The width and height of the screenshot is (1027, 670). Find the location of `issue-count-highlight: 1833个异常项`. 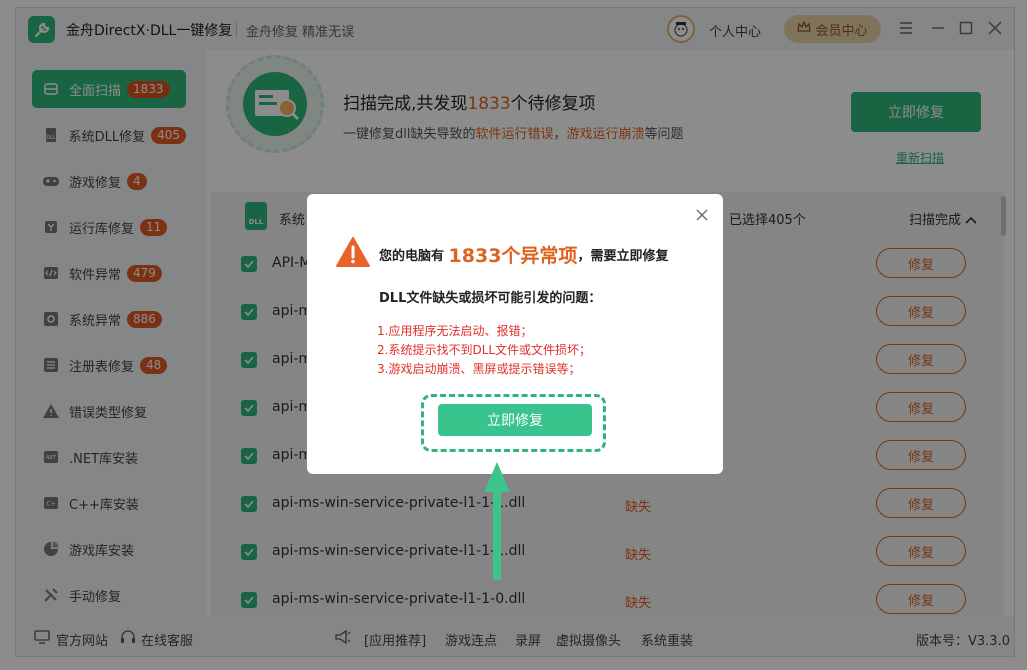

issue-count-highlight: 1833个异常项 is located at coordinates (513, 256).